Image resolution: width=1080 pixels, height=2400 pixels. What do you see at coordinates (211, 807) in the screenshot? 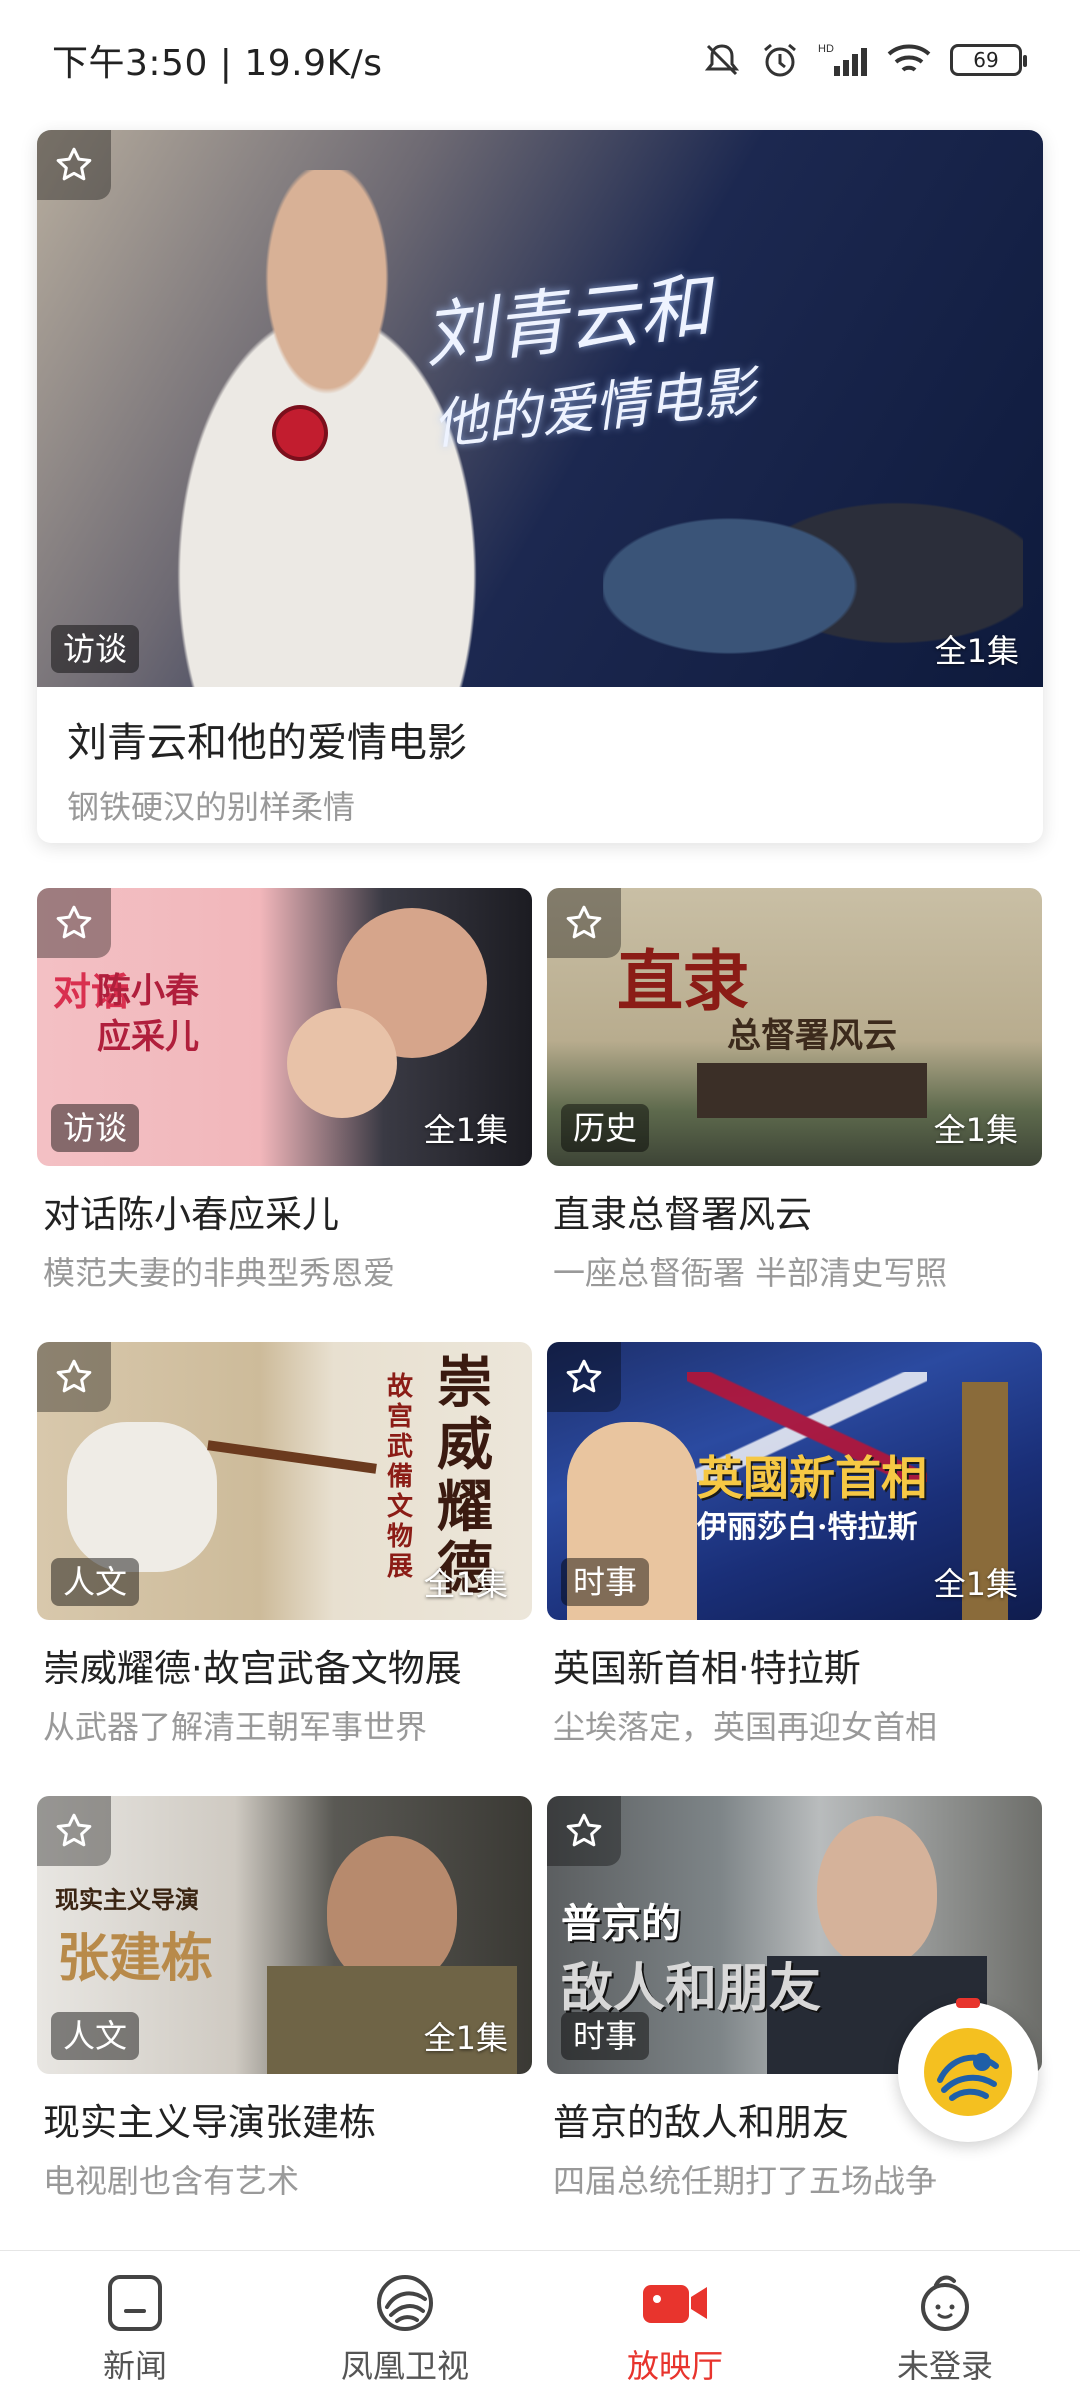
I see `hero-subtitle: 钢铁硬汉的别样柔情` at bounding box center [211, 807].